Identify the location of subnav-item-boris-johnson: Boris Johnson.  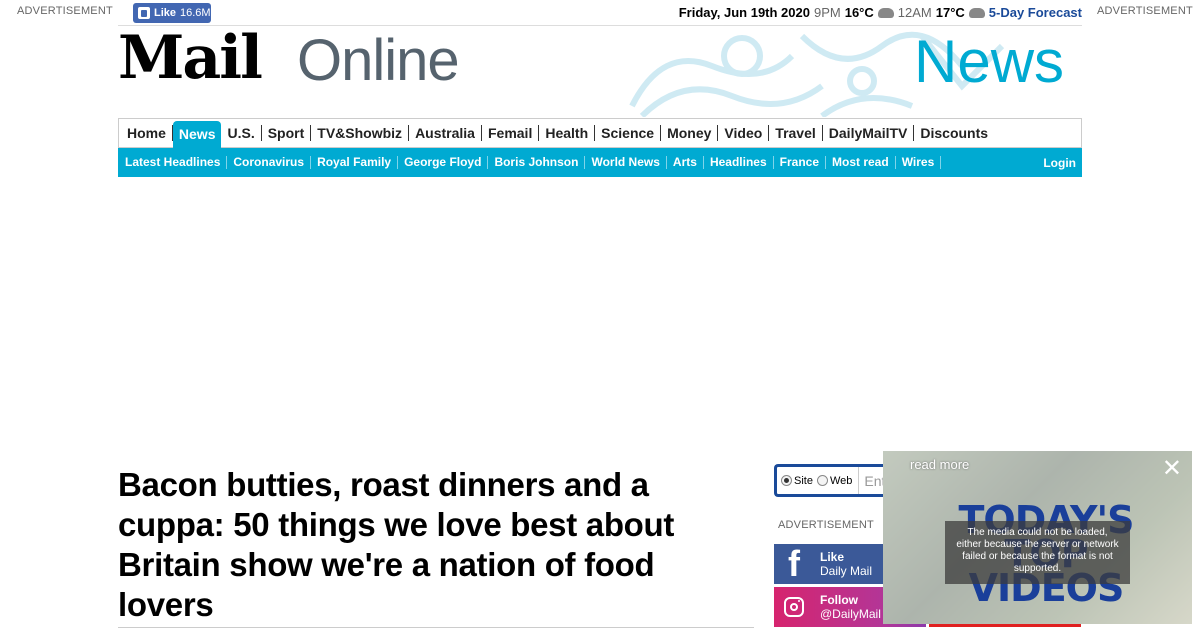
(537, 162).